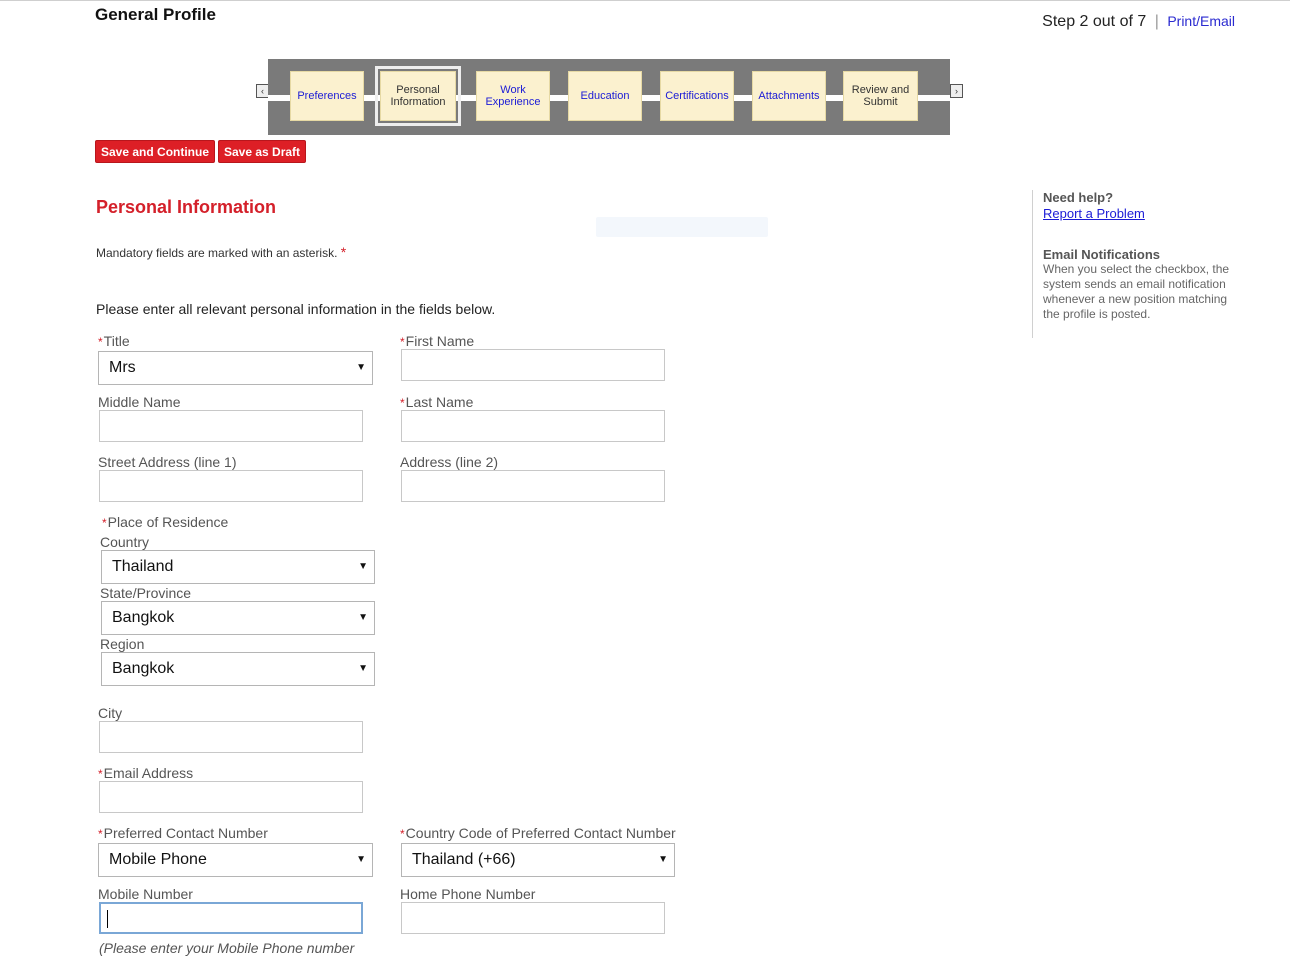  I want to click on country-code-select-value: Thailand (+66), so click(464, 859).